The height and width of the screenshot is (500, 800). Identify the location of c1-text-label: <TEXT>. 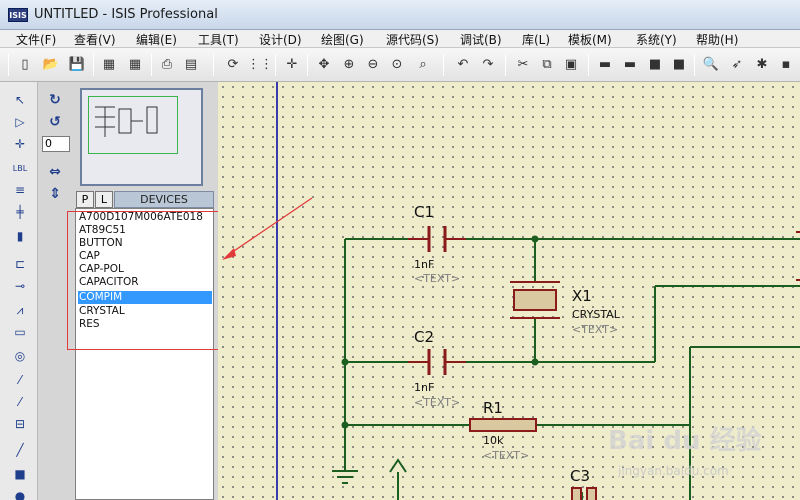
(437, 278).